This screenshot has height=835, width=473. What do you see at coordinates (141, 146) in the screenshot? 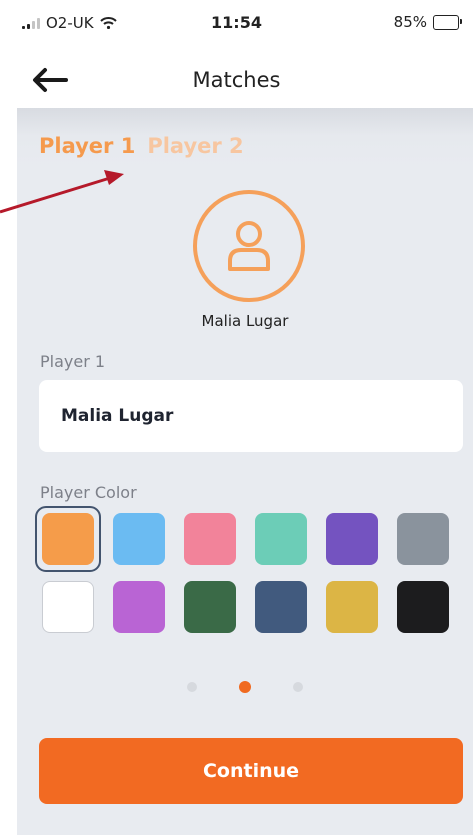
I see `player-tabs: Player 1 Player 2` at bounding box center [141, 146].